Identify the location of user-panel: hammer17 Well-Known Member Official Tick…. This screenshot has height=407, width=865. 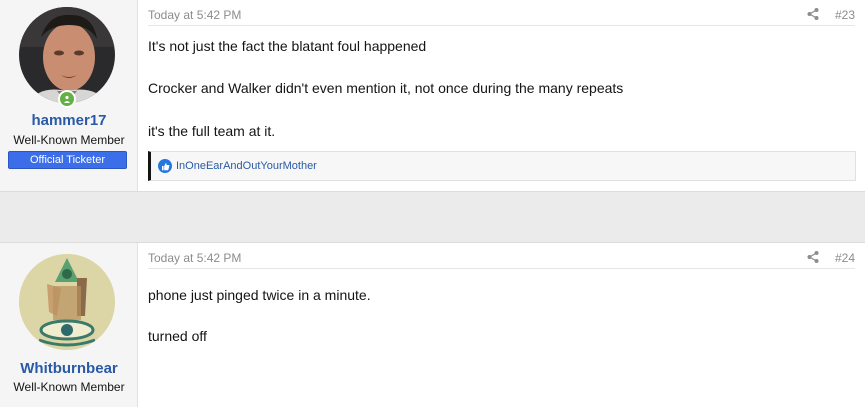
(69, 95).